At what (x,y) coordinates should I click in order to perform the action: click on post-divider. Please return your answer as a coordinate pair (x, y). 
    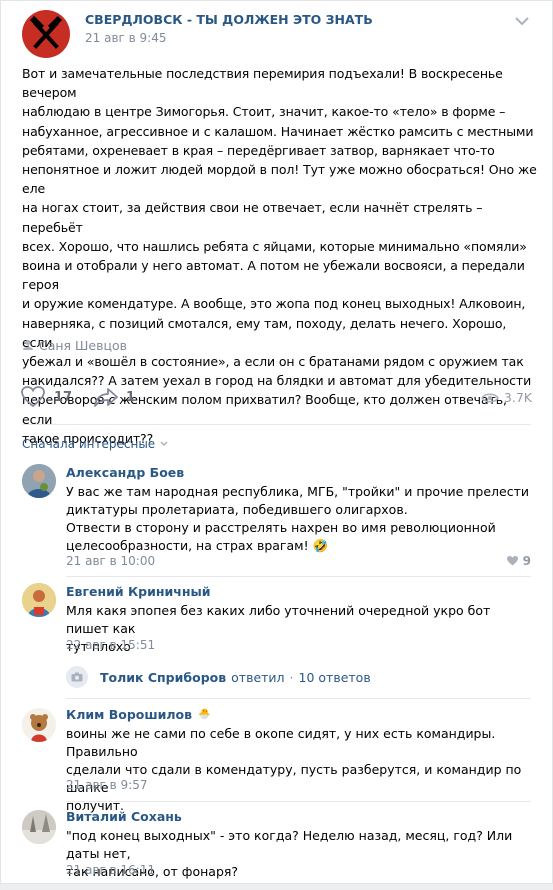
    Looking at the image, I should click on (276, 424).